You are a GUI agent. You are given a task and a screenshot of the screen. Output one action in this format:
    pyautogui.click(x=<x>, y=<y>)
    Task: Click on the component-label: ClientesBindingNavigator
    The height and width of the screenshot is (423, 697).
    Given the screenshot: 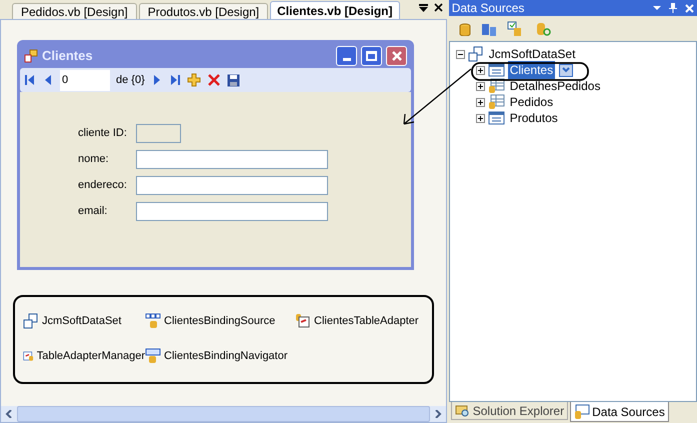 What is the action you would take?
    pyautogui.click(x=226, y=356)
    